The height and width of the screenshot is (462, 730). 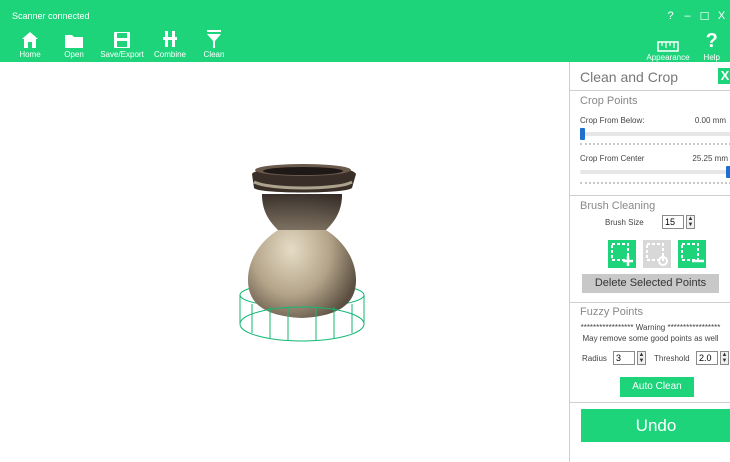 I want to click on crop-center-label: Crop From Center, so click(x=612, y=158).